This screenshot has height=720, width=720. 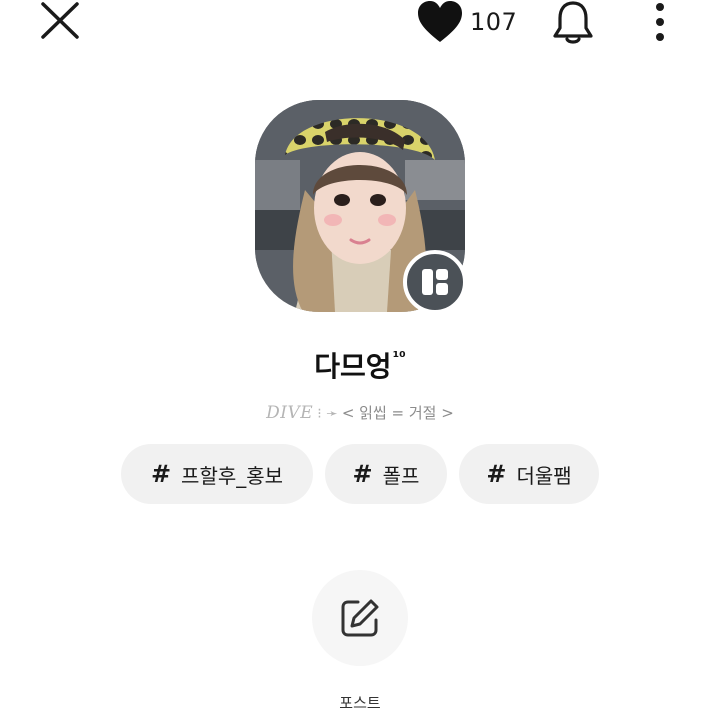 What do you see at coordinates (361, 207) in the screenshot?
I see `profile-avatar-container` at bounding box center [361, 207].